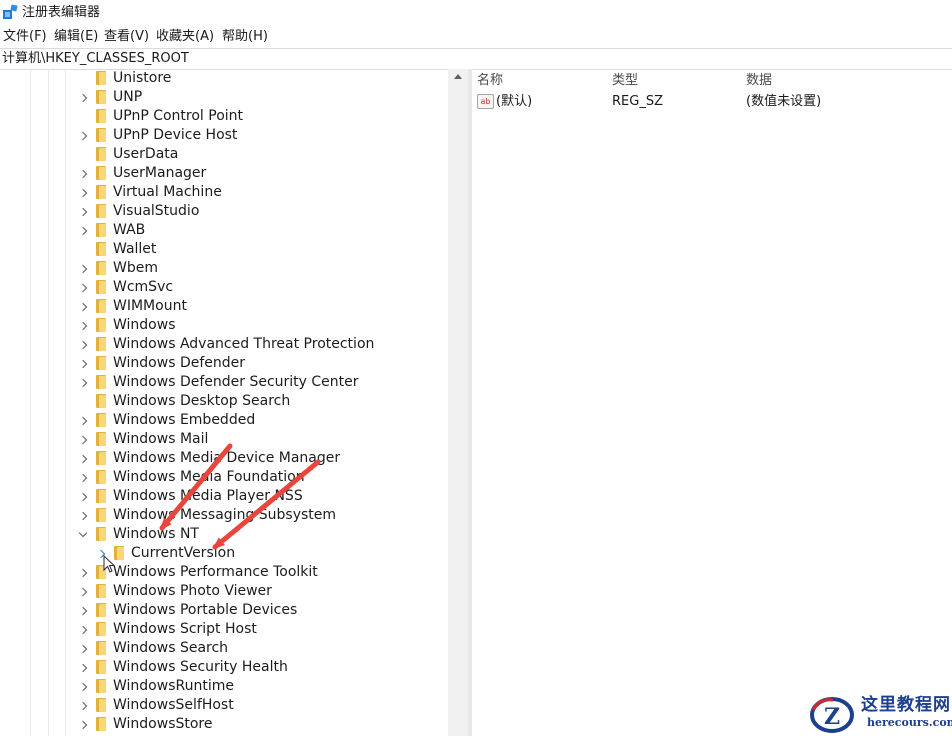 This screenshot has width=952, height=736. Describe the element at coordinates (224, 97) in the screenshot. I see `tree-item: UNP` at that location.